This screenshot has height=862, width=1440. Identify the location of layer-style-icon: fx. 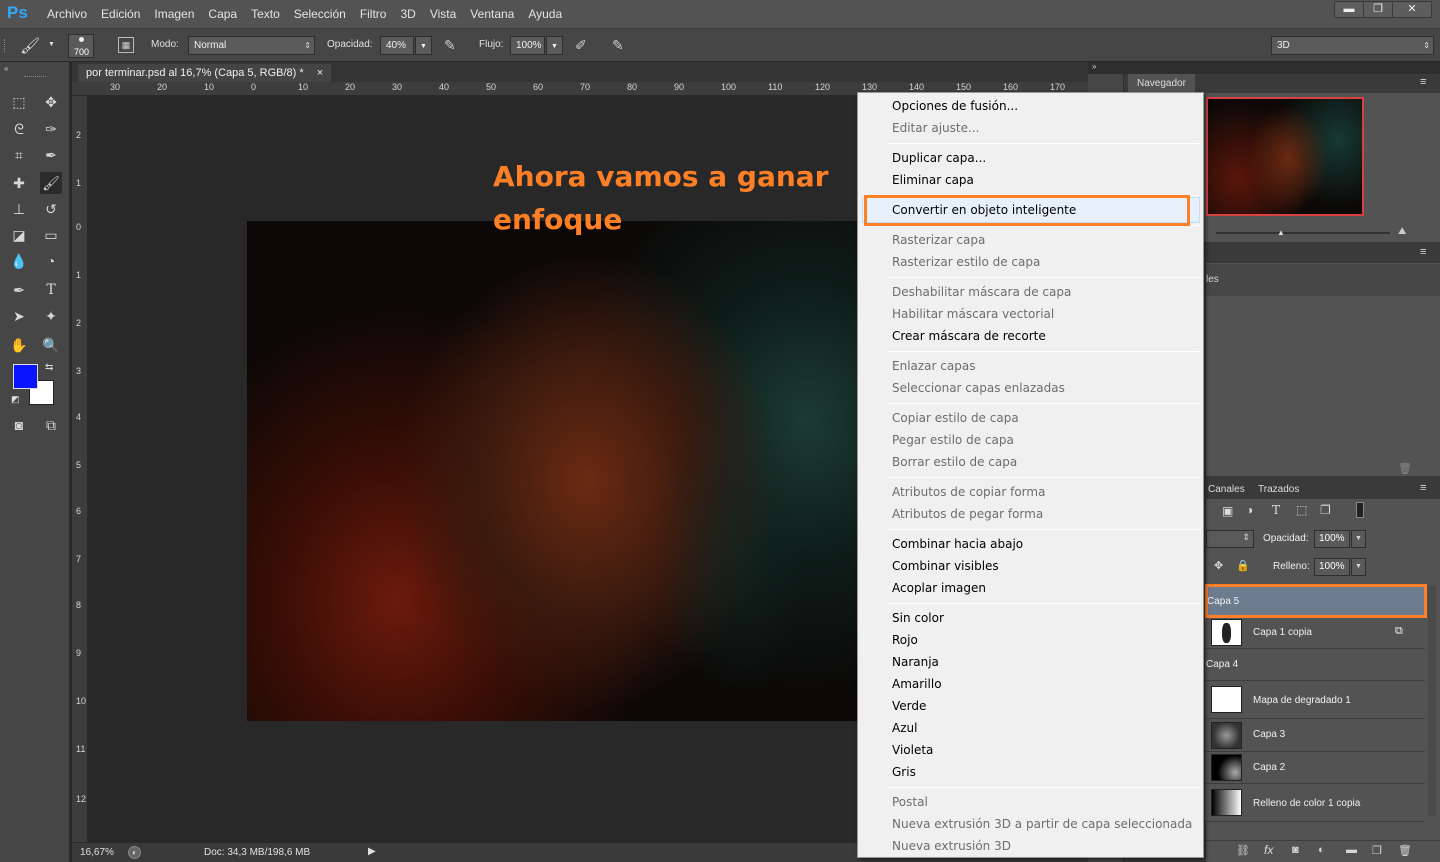
(1268, 850).